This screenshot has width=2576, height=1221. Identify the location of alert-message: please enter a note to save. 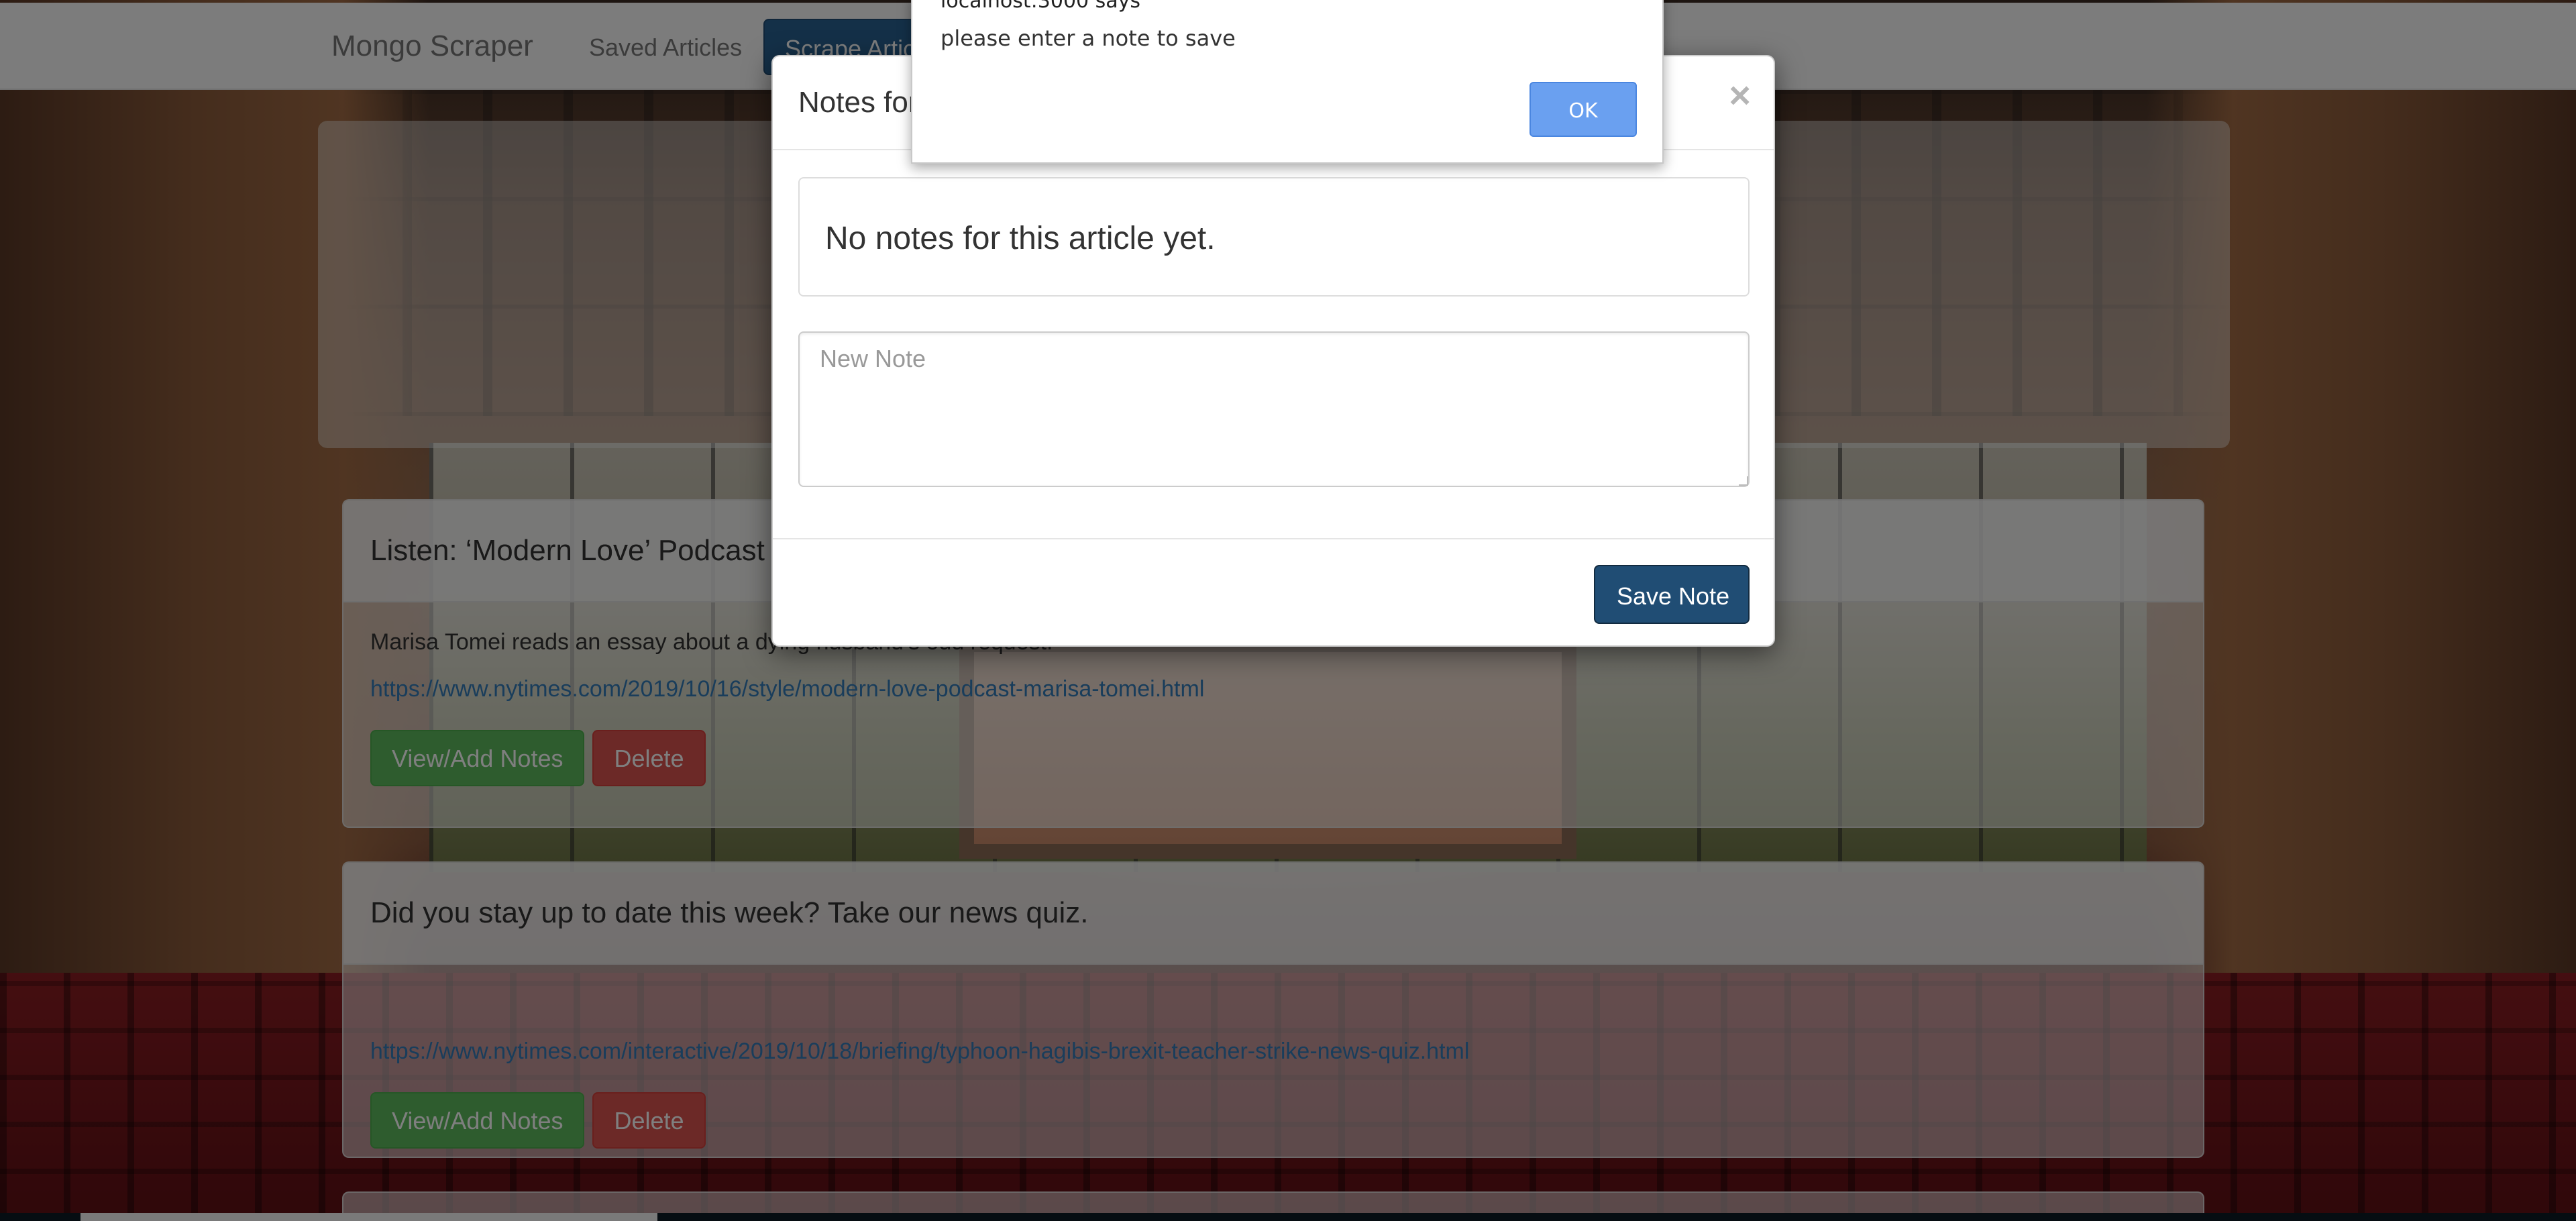
(1088, 38).